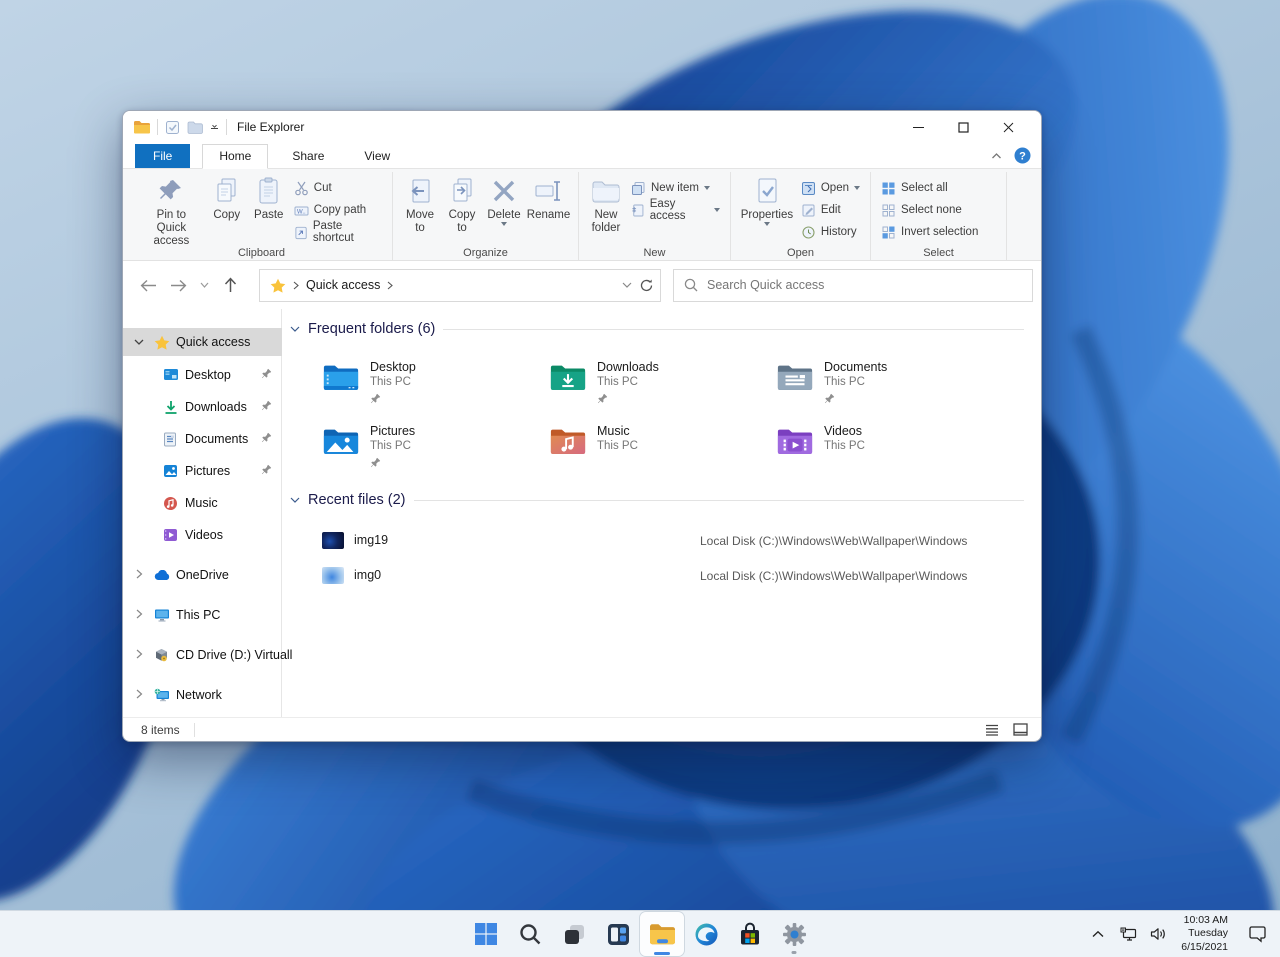 This screenshot has height=957, width=1280. What do you see at coordinates (195, 127) in the screenshot?
I see `new-folder-qat-icon` at bounding box center [195, 127].